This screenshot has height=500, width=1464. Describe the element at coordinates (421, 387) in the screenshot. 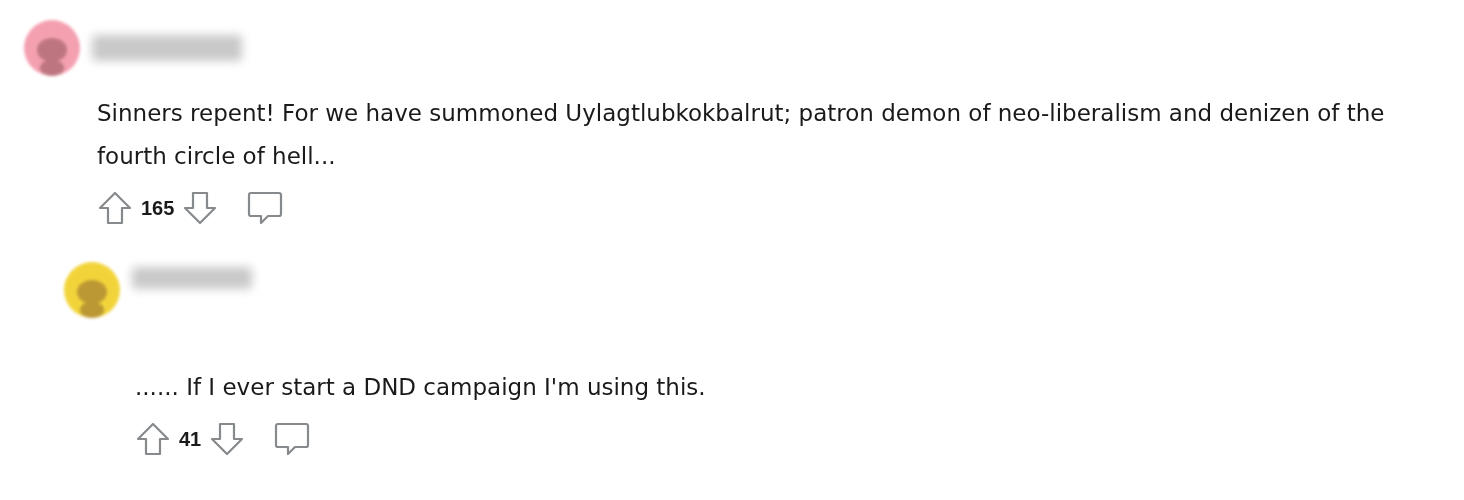

I see `comment-text: ...... If I ever start a DND campaign I'm using this.` at that location.